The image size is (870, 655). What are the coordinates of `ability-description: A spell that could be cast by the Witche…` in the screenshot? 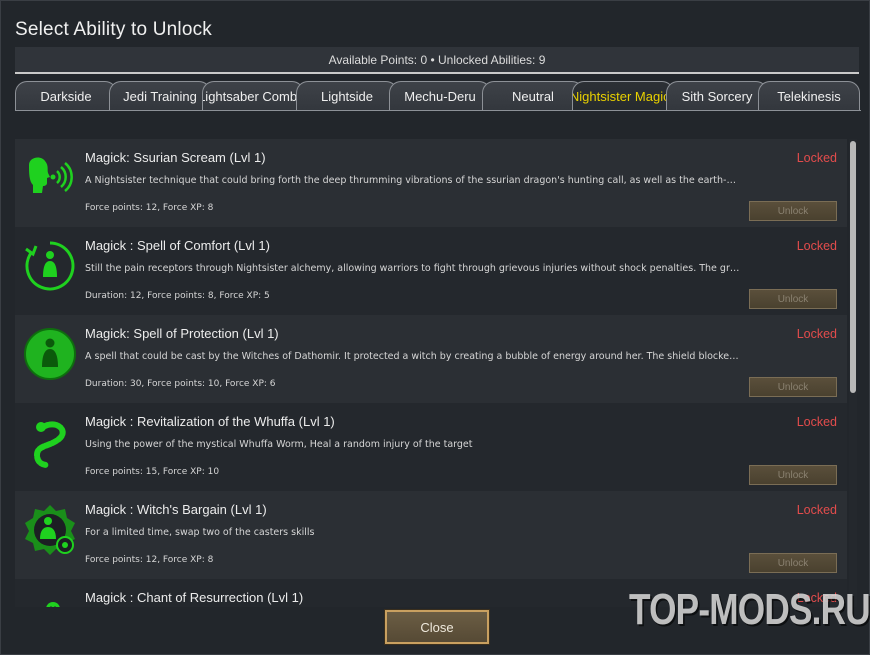 It's located at (412, 356).